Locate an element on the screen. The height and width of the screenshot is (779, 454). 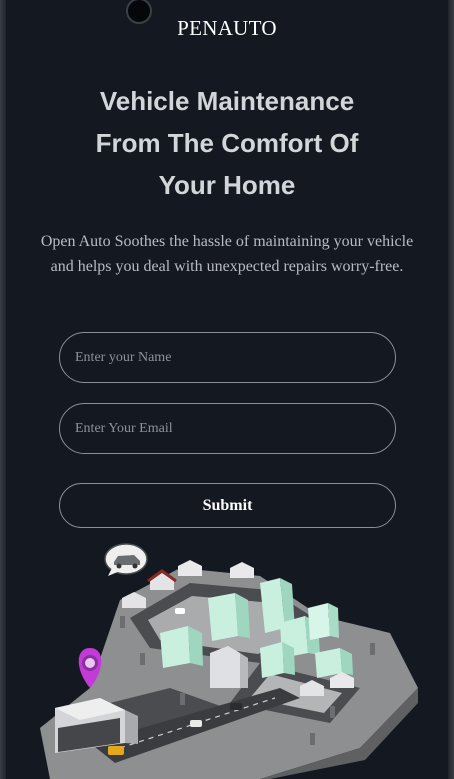
car-speech-bubble-icon is located at coordinates (126, 559).